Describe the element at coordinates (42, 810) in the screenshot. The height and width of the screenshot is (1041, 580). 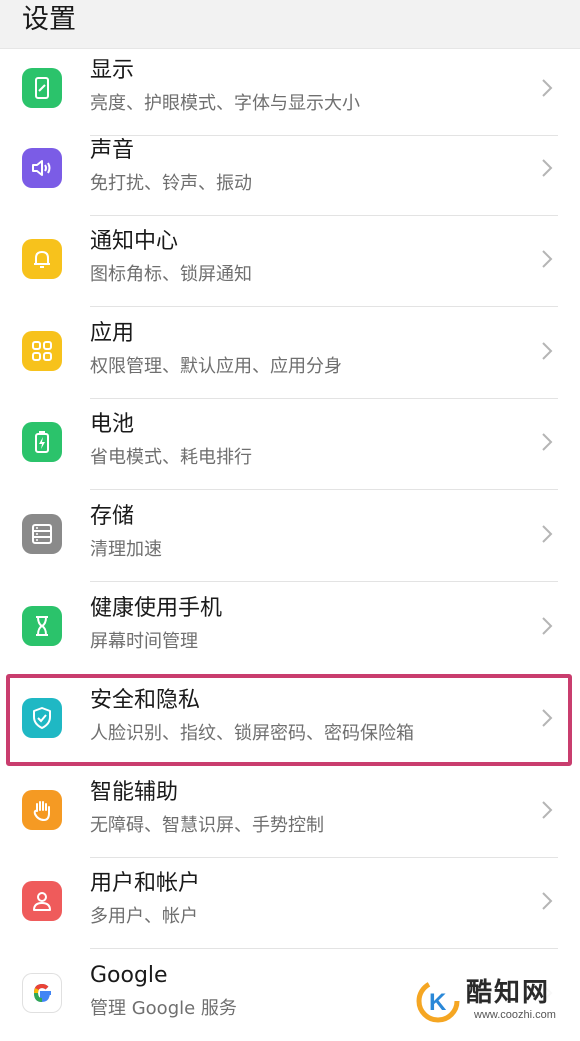
I see `hand-icon` at that location.